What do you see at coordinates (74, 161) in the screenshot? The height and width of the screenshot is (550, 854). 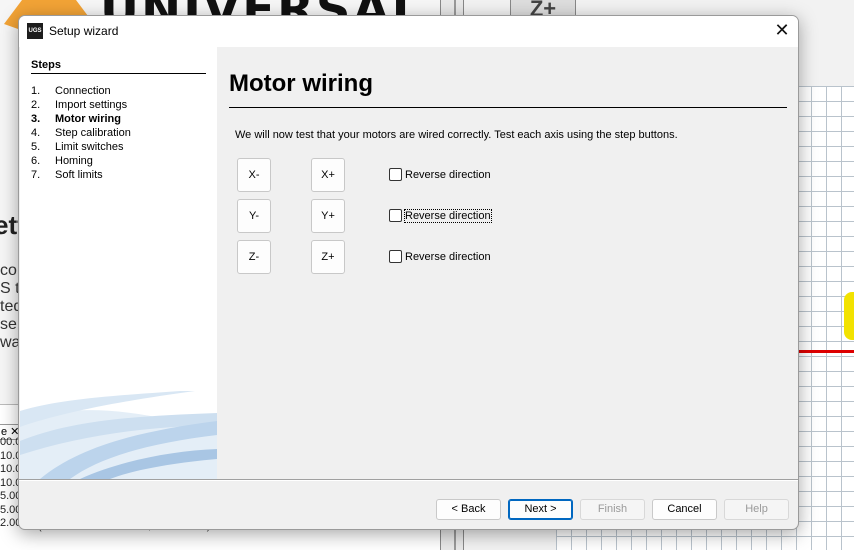 I see `step-label: Homing` at bounding box center [74, 161].